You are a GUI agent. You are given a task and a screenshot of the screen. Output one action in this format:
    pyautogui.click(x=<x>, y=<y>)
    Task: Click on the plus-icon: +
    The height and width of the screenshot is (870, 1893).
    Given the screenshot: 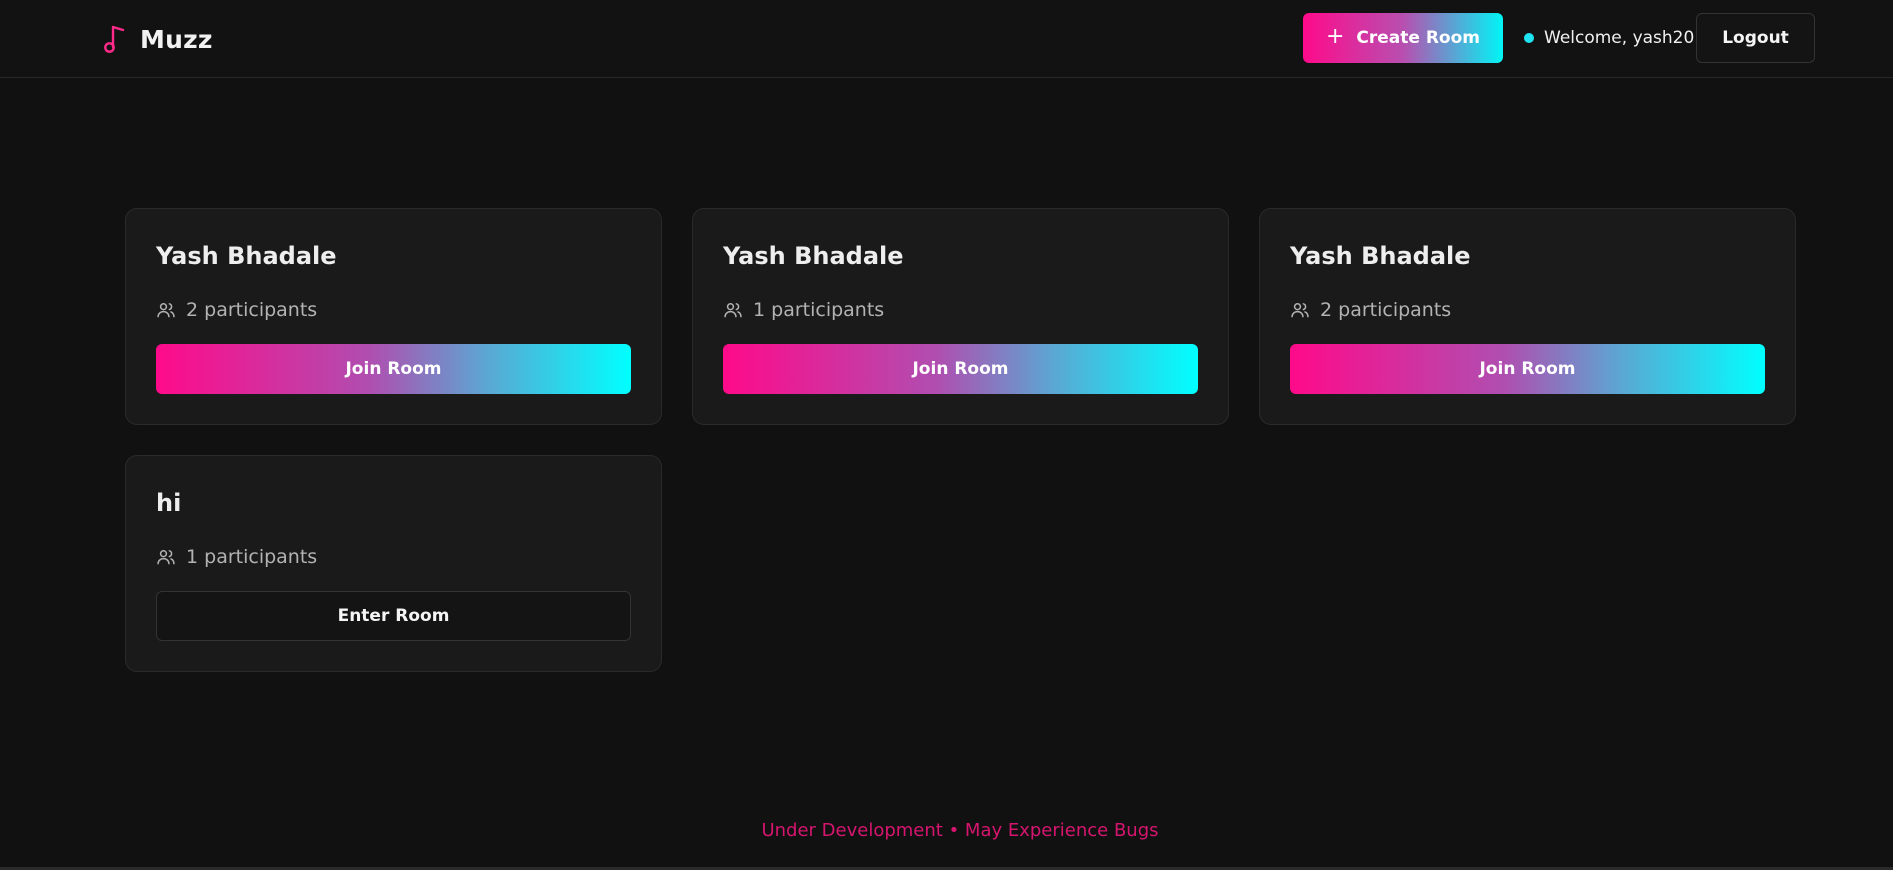 What is the action you would take?
    pyautogui.click(x=1335, y=36)
    